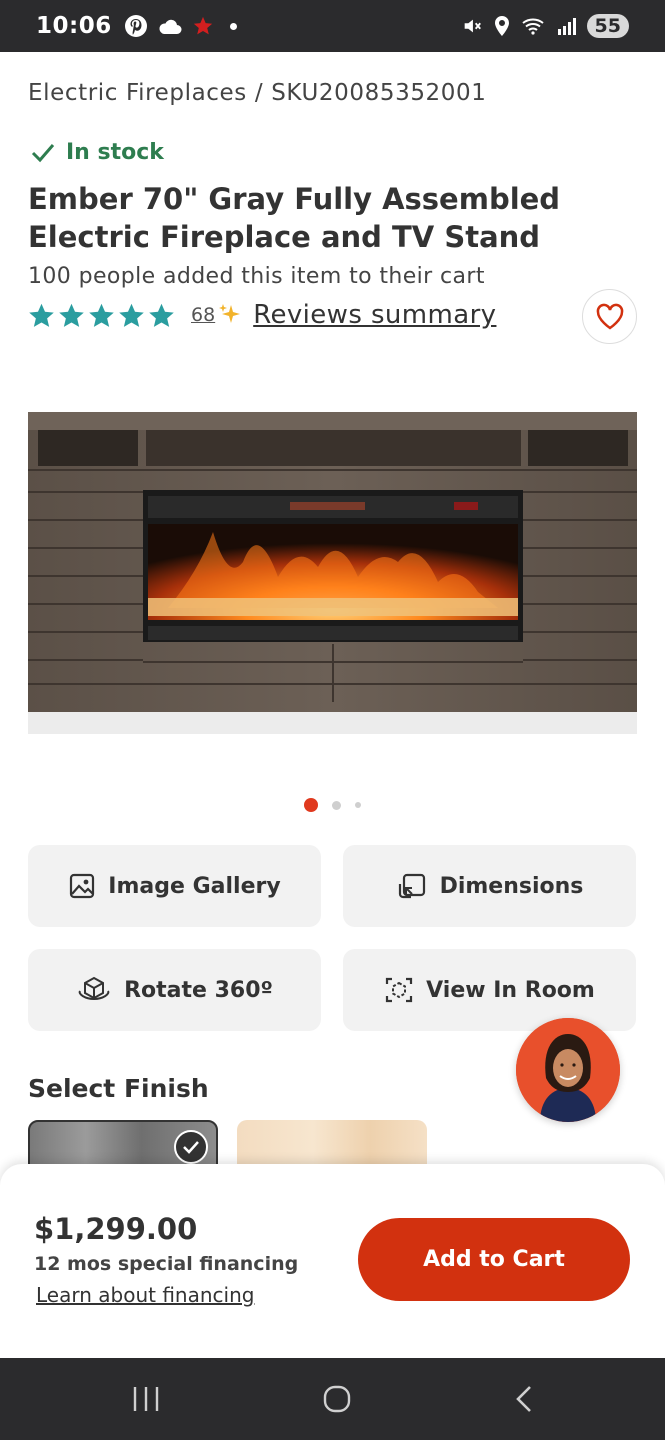 This screenshot has height=1440, width=665. I want to click on breadcrumb: Electric Fireplaces / SKU20085352001, so click(257, 93).